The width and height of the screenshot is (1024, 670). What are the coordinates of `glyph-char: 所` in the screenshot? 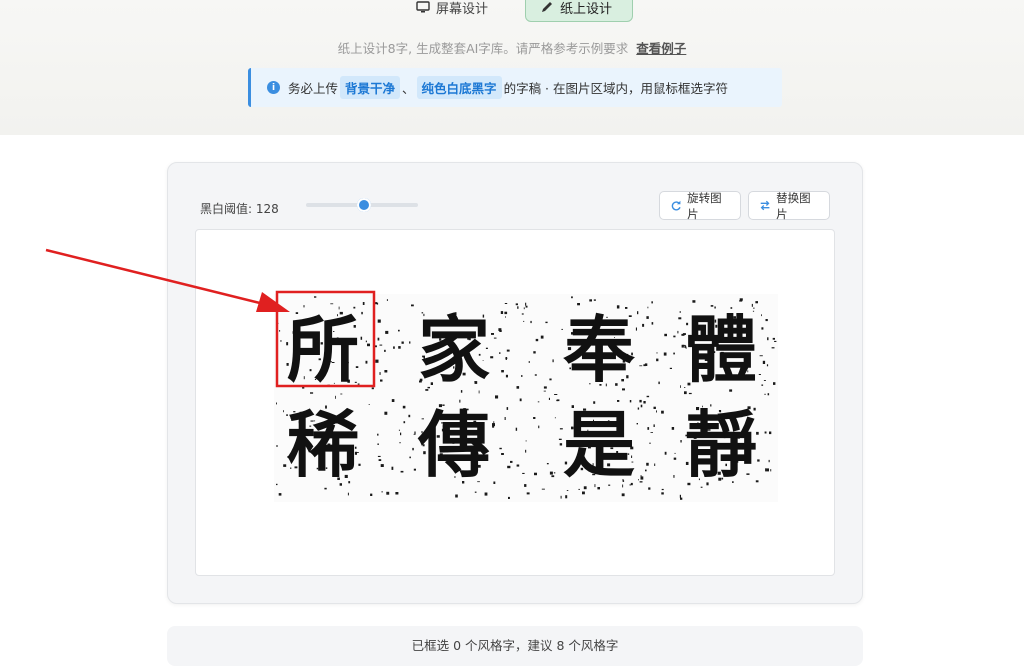 It's located at (323, 349).